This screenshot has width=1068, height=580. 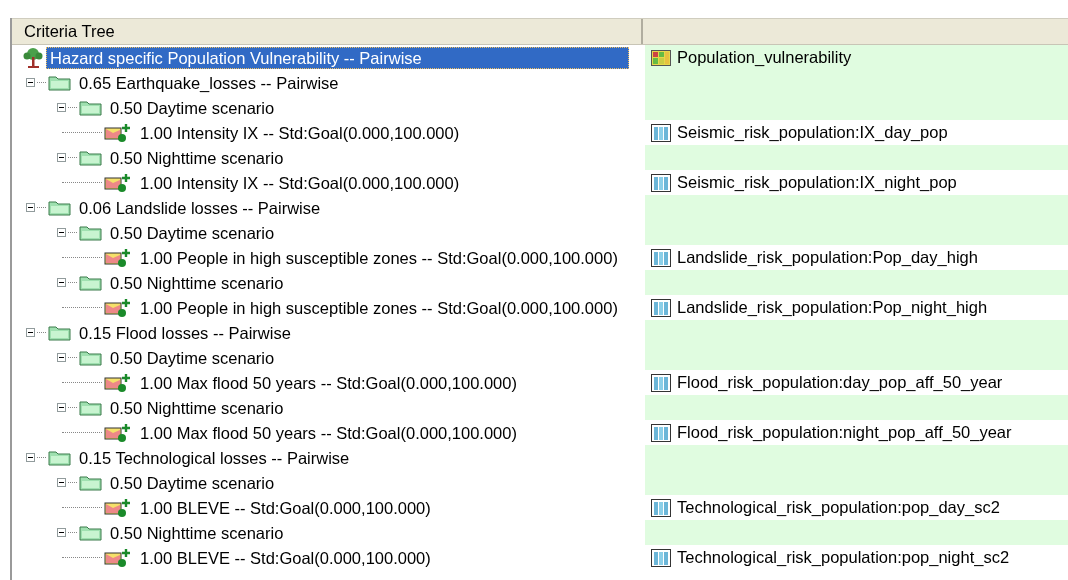 What do you see at coordinates (817, 182) in the screenshot?
I see `layer-name: Seismic_risk_population:IX_night_pop` at bounding box center [817, 182].